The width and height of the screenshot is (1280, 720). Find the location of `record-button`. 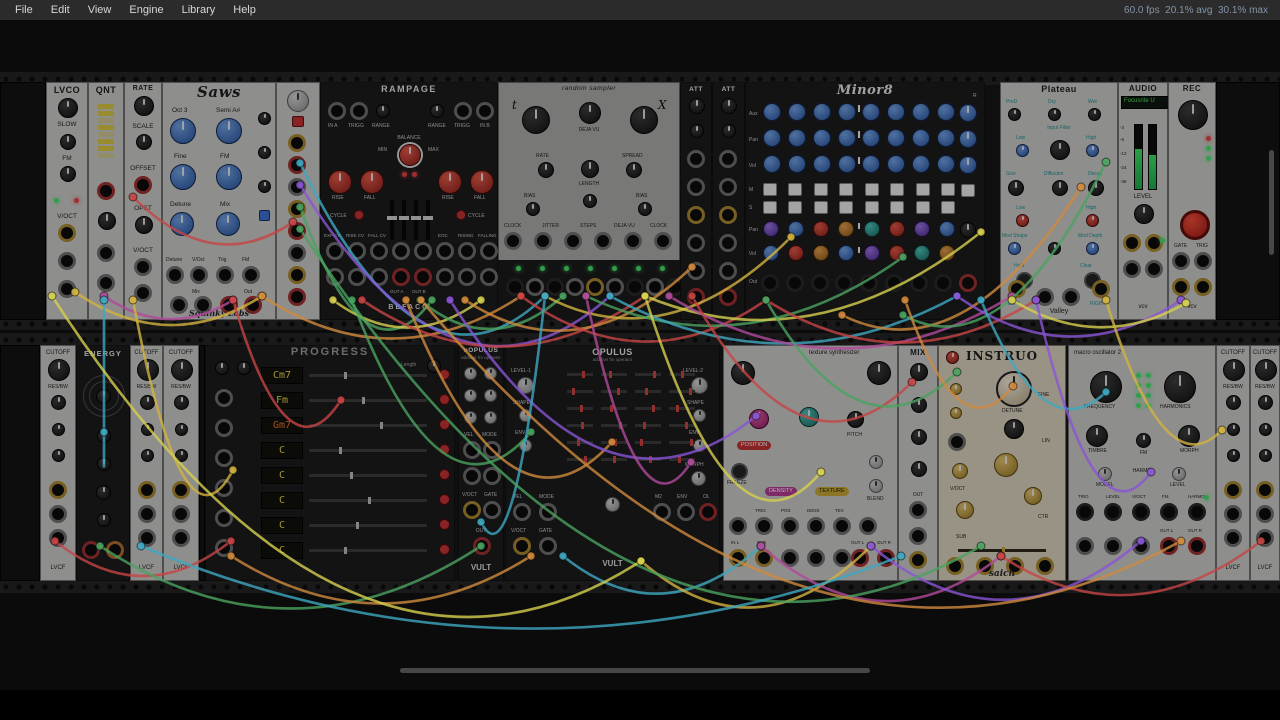

record-button is located at coordinates (1195, 225).